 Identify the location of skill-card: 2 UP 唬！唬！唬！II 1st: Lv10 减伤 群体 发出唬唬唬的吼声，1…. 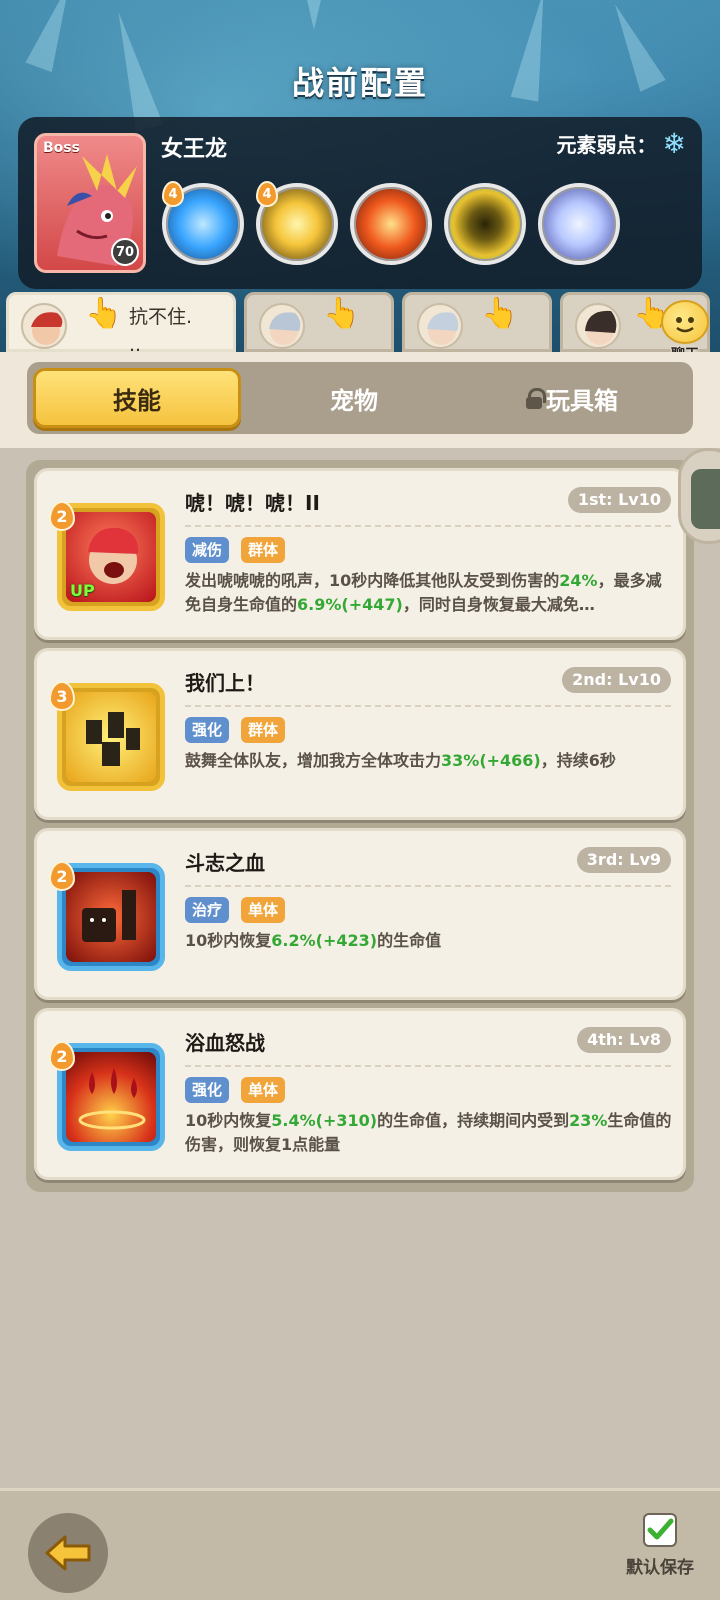
(360, 554).